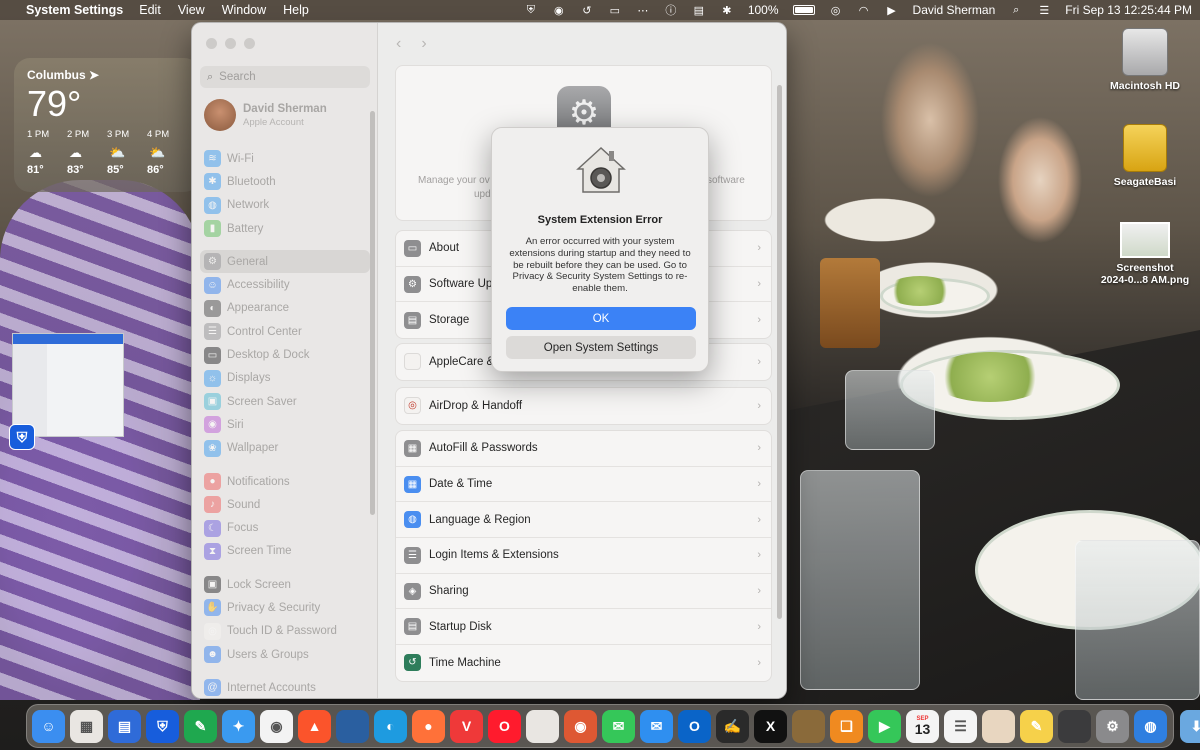 Image resolution: width=1200 pixels, height=750 pixels. What do you see at coordinates (759, 484) in the screenshot?
I see `chevron-right-icon: ›` at bounding box center [759, 484].